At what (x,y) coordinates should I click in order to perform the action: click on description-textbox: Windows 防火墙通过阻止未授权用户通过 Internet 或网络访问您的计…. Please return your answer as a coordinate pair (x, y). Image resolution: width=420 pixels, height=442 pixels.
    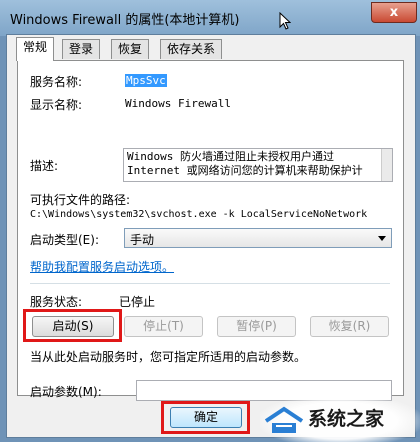
    Looking at the image, I should click on (258, 165).